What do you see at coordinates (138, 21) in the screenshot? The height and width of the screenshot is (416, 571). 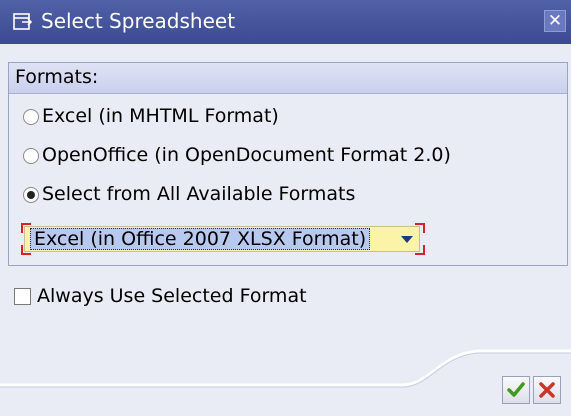 I see `window-title: Select Spreadsheet` at bounding box center [138, 21].